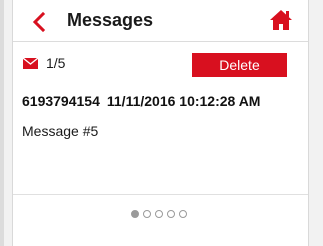 This screenshot has height=246, width=323. What do you see at coordinates (239, 65) in the screenshot?
I see `delete-button: Delete` at bounding box center [239, 65].